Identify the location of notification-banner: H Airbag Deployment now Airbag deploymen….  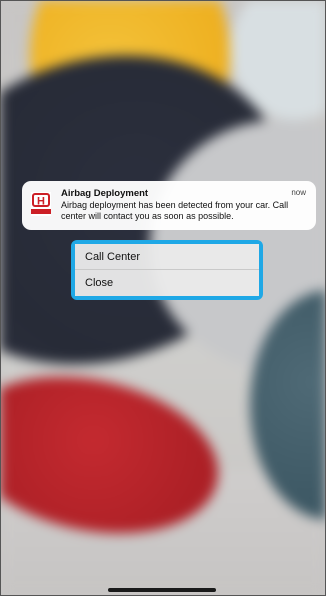
(169, 205).